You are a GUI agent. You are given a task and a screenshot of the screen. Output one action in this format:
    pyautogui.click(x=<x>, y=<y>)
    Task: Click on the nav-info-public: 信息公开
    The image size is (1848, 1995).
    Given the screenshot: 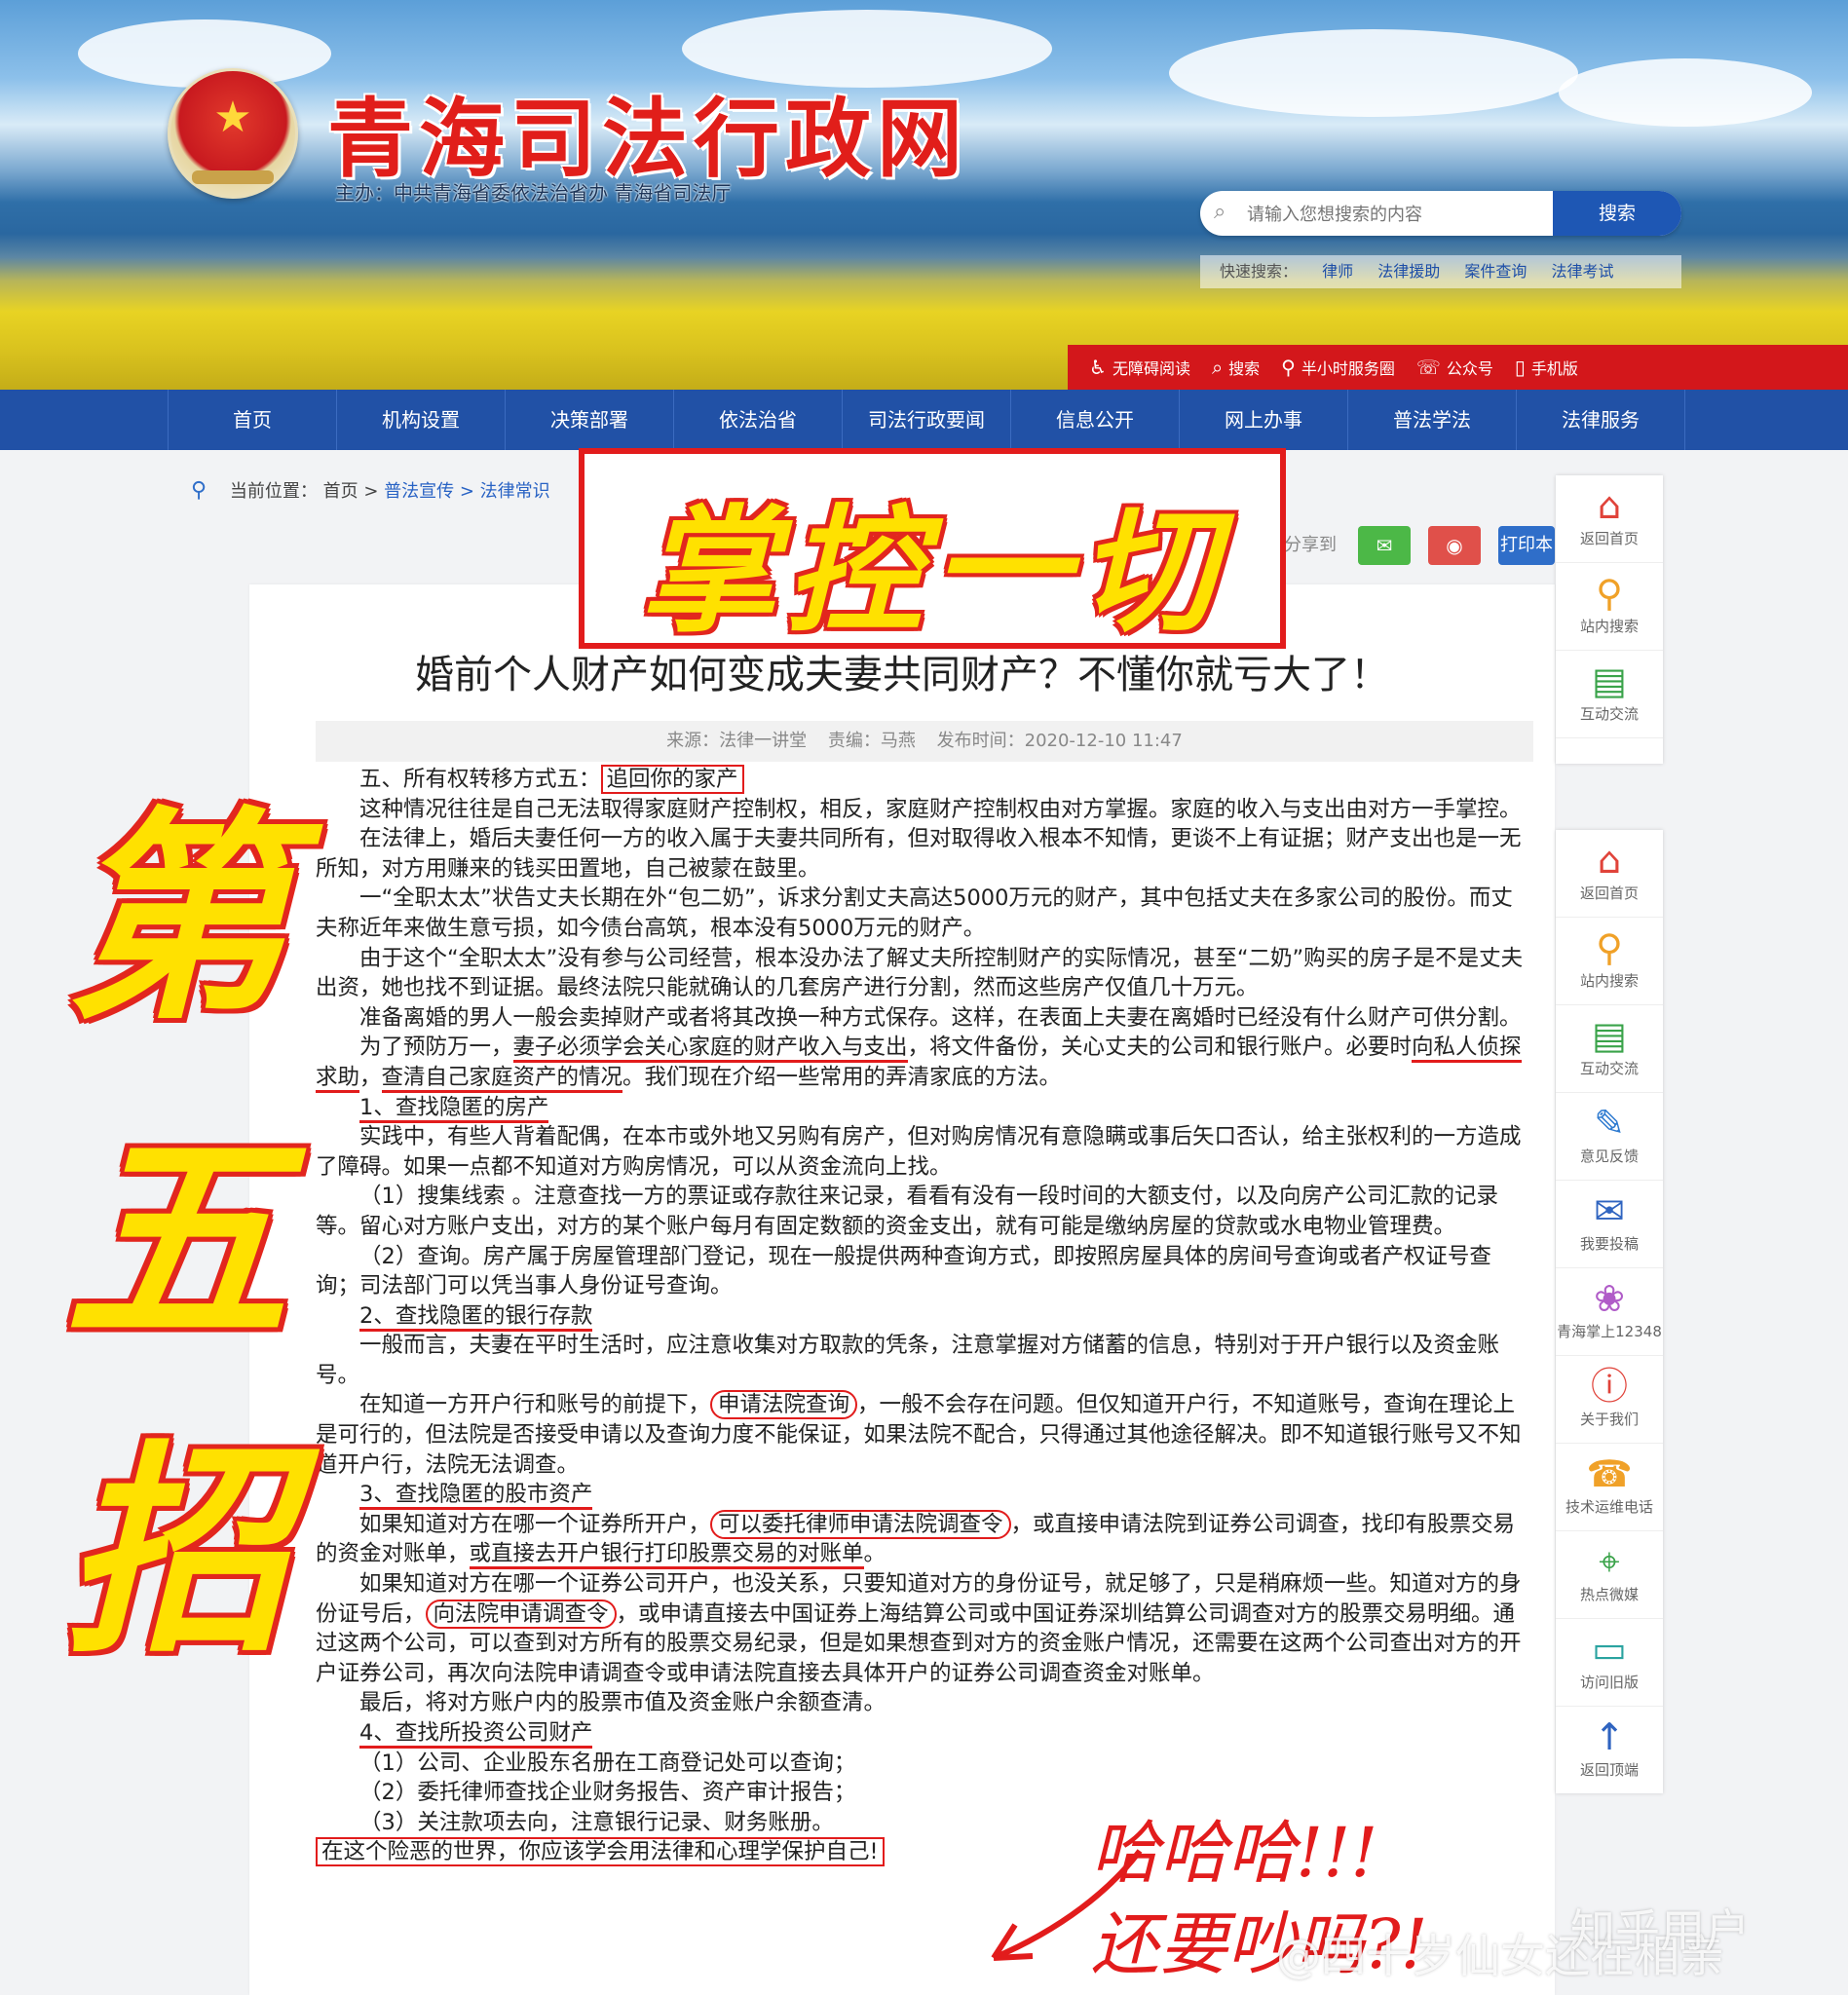 What is the action you would take?
    pyautogui.click(x=1095, y=420)
    